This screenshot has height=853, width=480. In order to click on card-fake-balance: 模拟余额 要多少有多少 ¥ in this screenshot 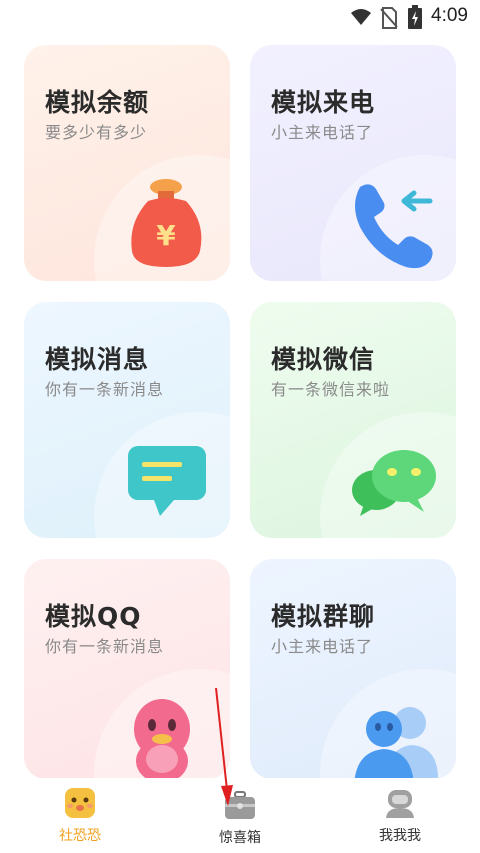, I will do `click(127, 163)`.